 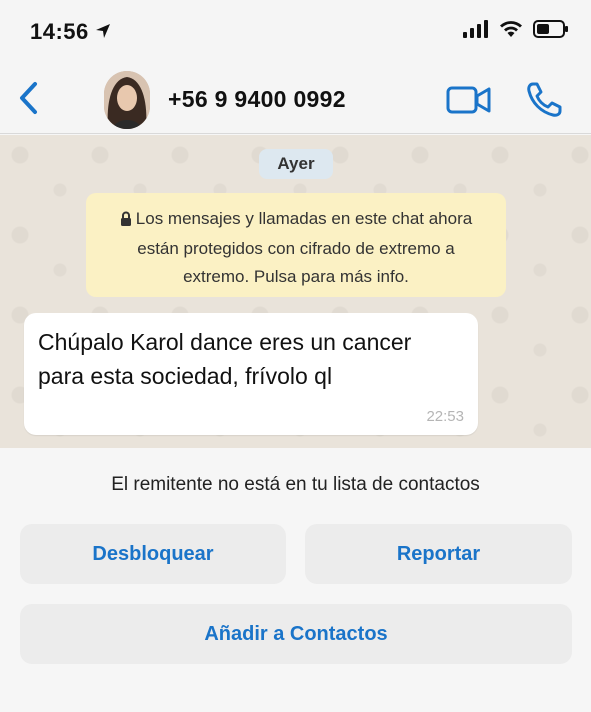 What do you see at coordinates (127, 100) in the screenshot?
I see `avatar` at bounding box center [127, 100].